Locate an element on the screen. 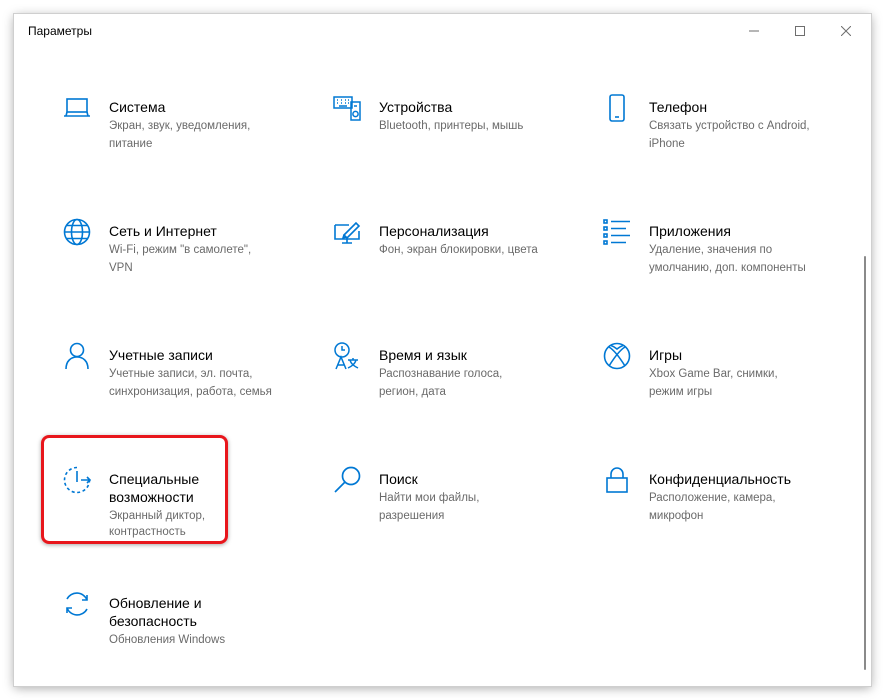 Image resolution: width=885 pixels, height=700 pixels. time-language-icon is located at coordinates (347, 356).